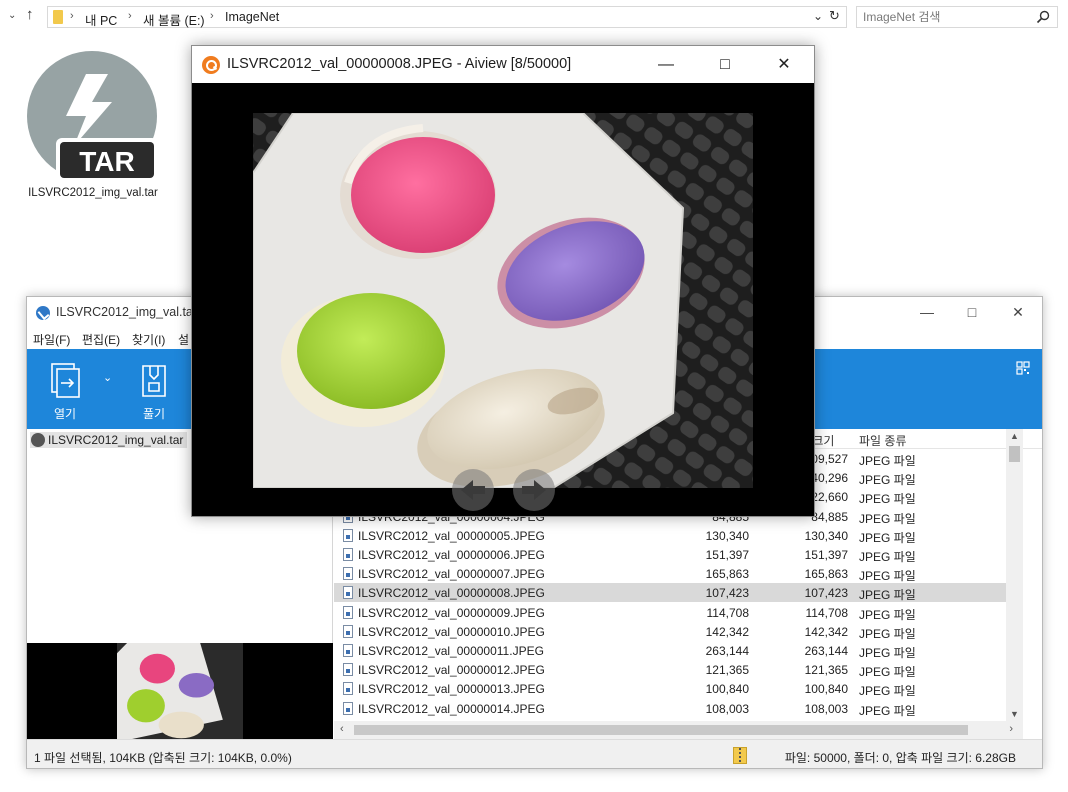 The height and width of the screenshot is (792, 1068). I want to click on up-arrow-icon: ↑, so click(30, 14).